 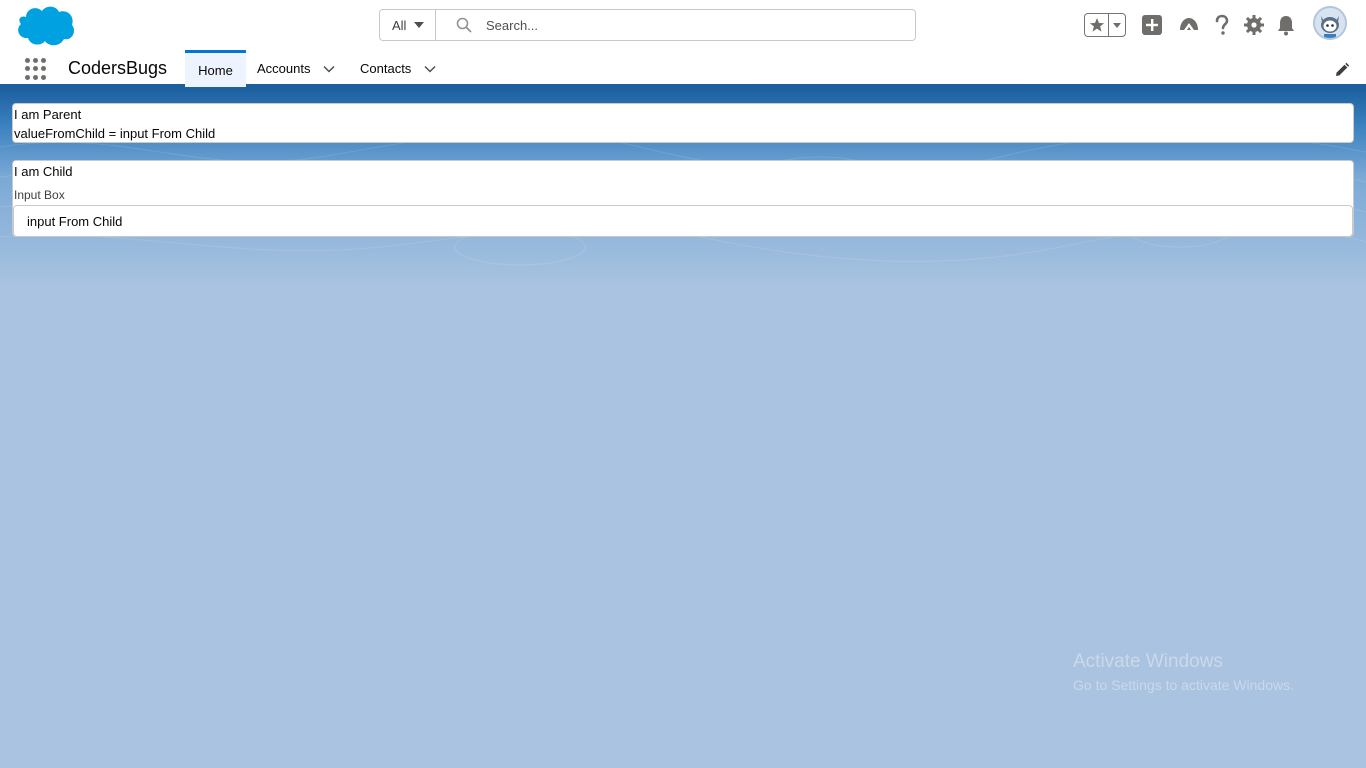 I want to click on trailhead-icon, so click(x=1189, y=24).